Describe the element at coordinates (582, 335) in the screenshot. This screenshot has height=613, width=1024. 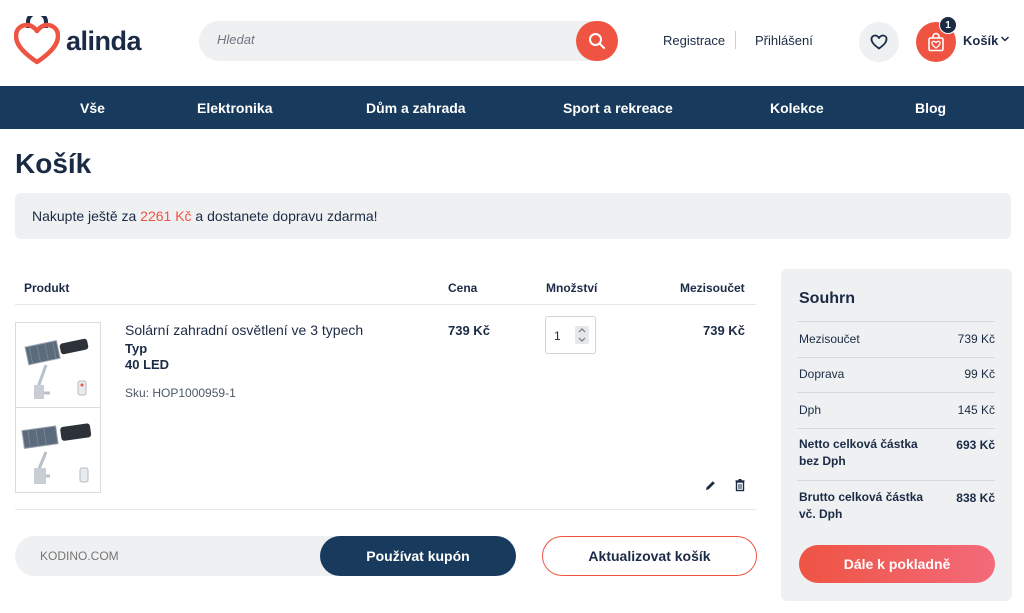
I see `quantity-spinner` at that location.